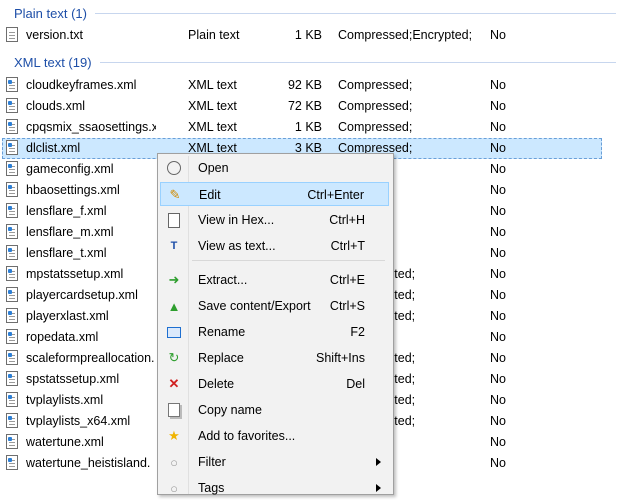 The height and width of the screenshot is (500, 626). Describe the element at coordinates (274, 384) in the screenshot. I see `menu-item-delete: ✕ Delete Del` at that location.